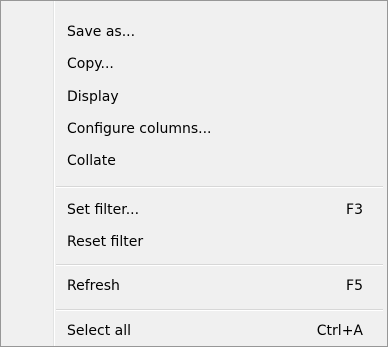  Describe the element at coordinates (91, 161) in the screenshot. I see `menu-item-label: Collate` at that location.